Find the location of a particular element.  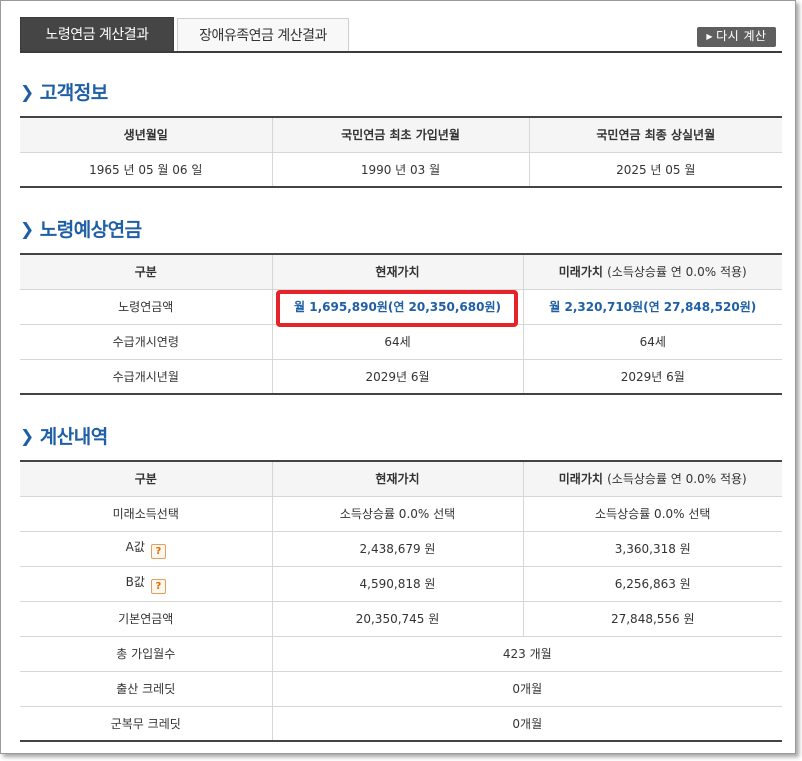

pension-amount-future: 월 2,320,710원(연 27,848,520원) is located at coordinates (652, 307).